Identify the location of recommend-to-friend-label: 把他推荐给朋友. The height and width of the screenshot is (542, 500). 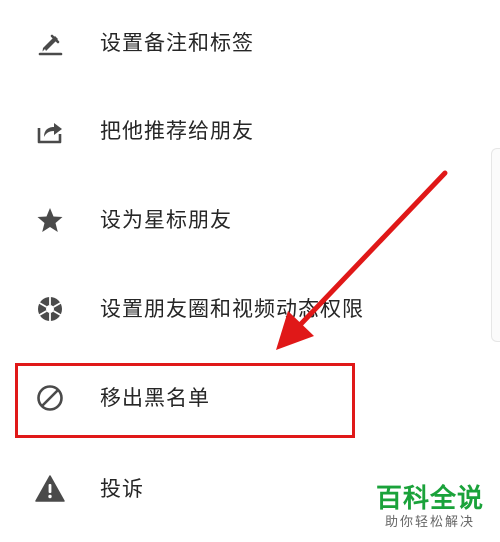
(177, 131).